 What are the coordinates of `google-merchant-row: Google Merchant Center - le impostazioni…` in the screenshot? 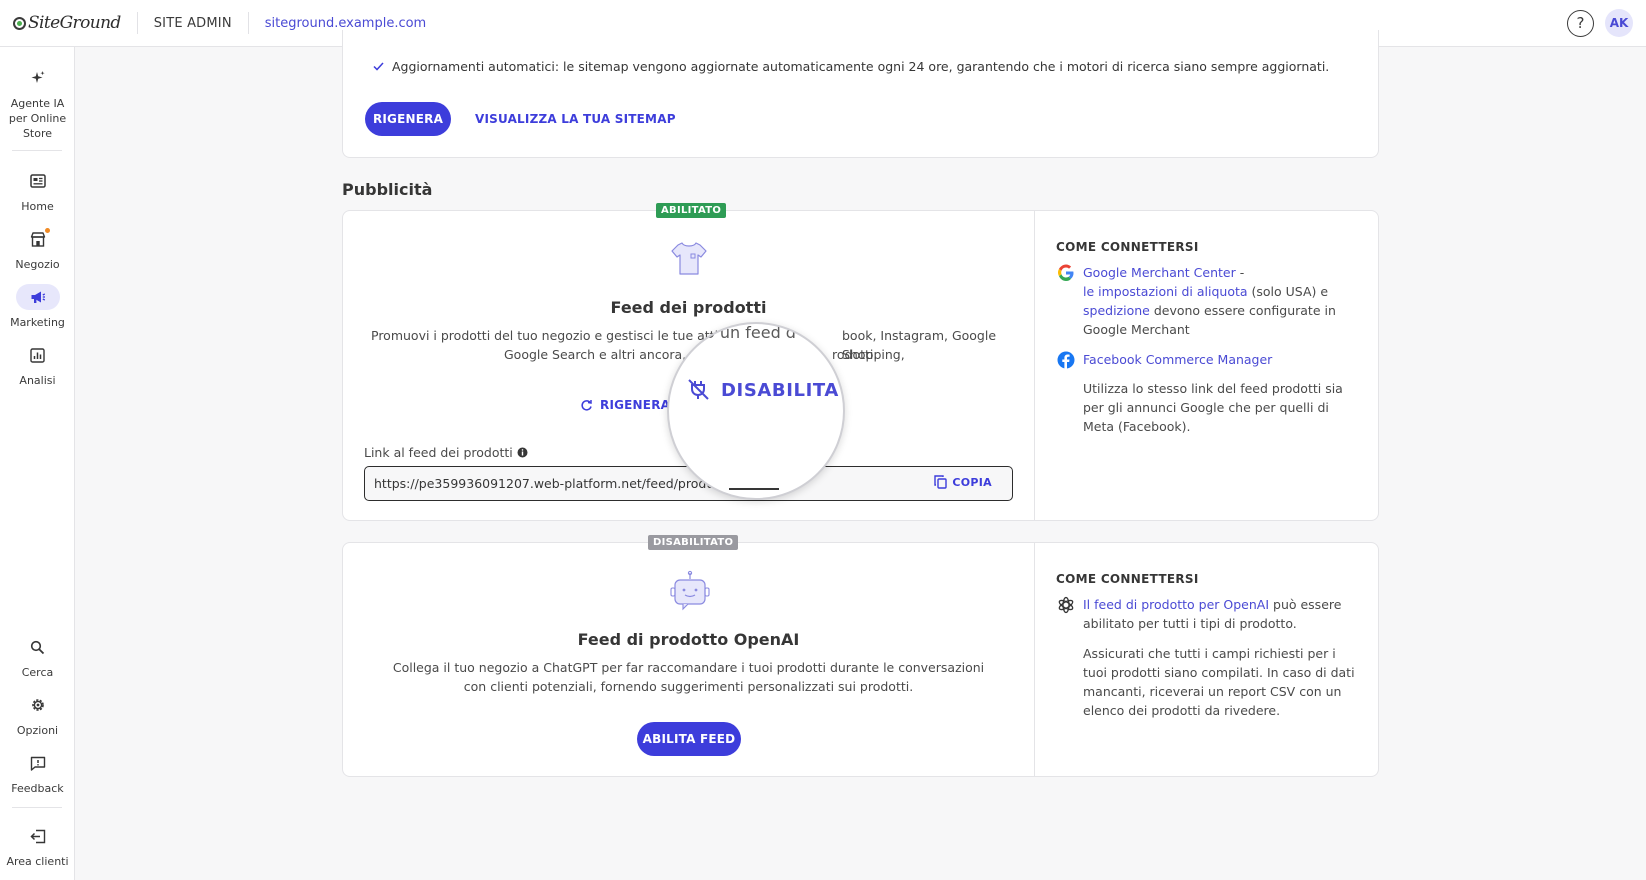 It's located at (1208, 301).